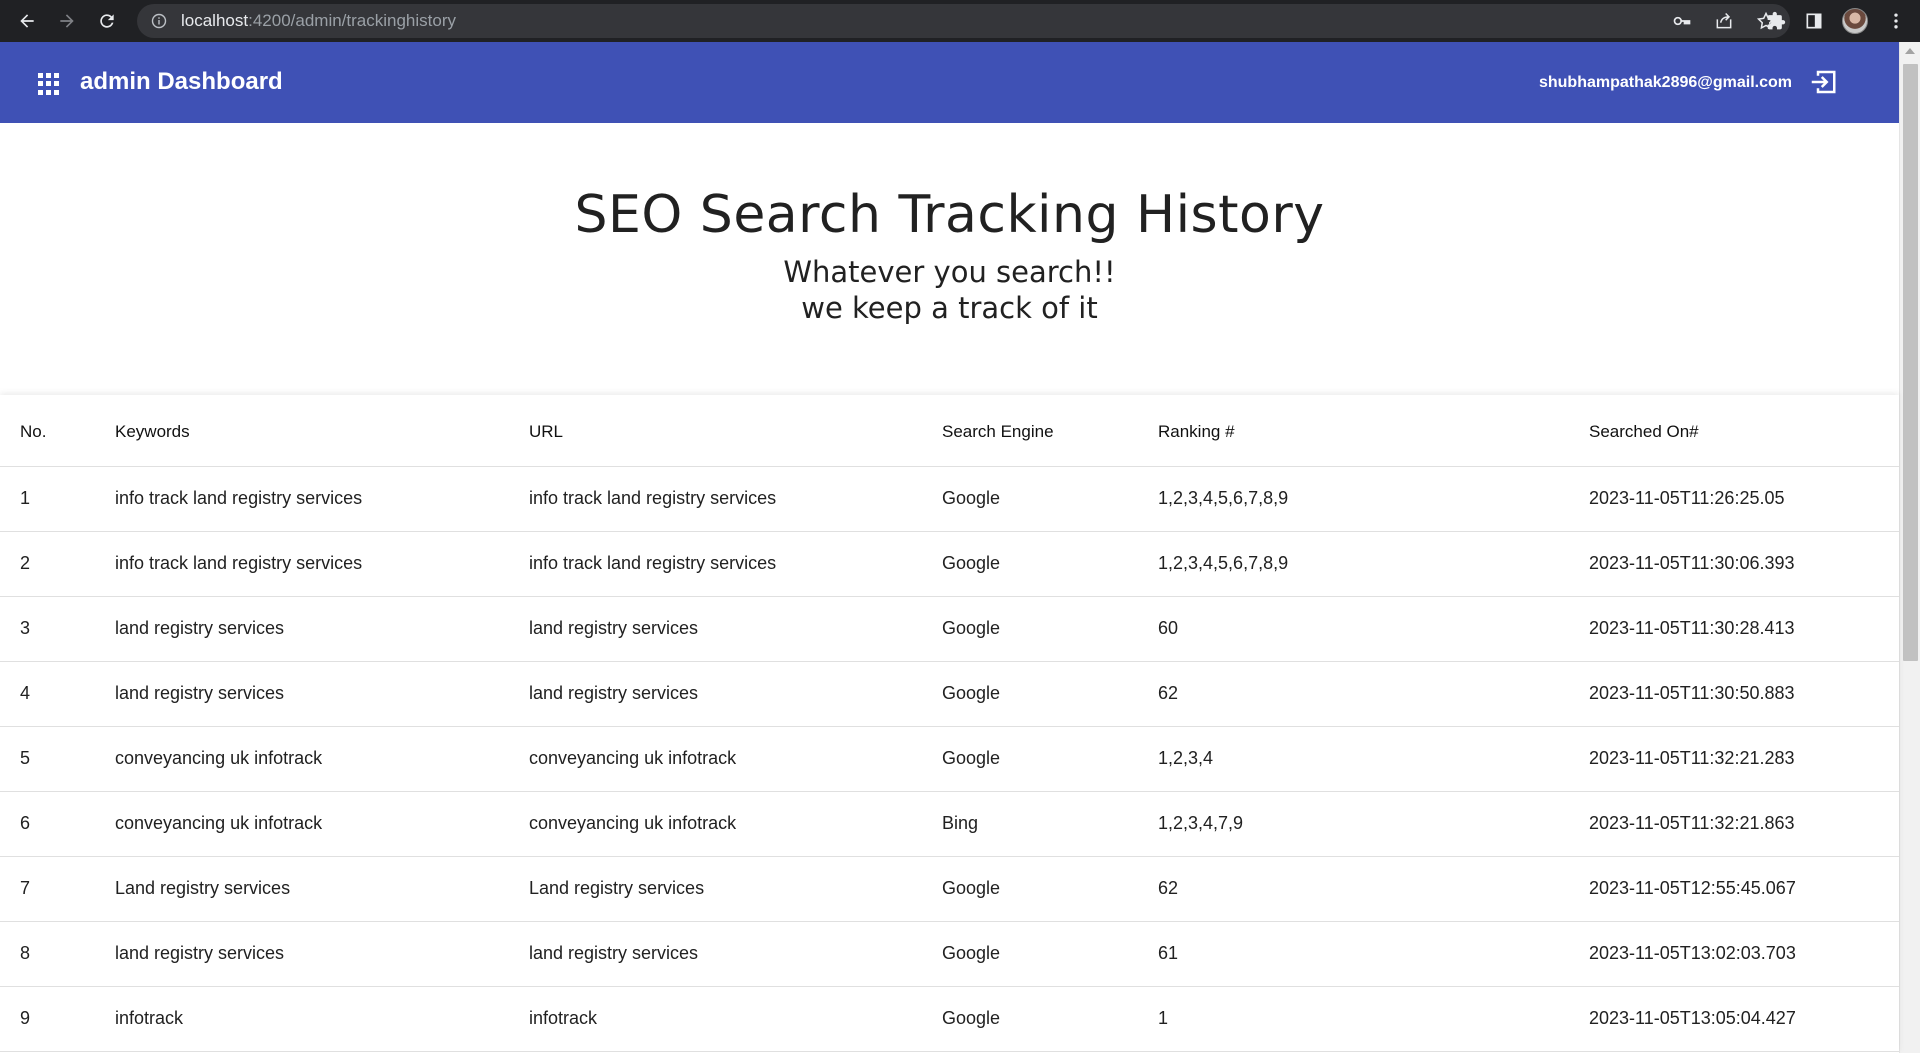 The height and width of the screenshot is (1053, 1920). I want to click on arrow-right-icon, so click(67, 21).